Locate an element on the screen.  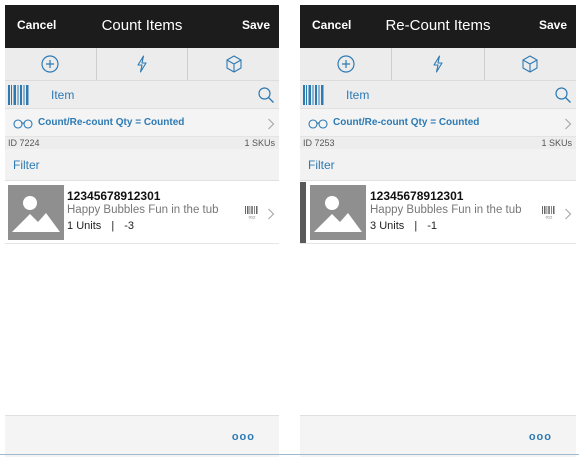
item-variance: -1 is located at coordinates (432, 226).